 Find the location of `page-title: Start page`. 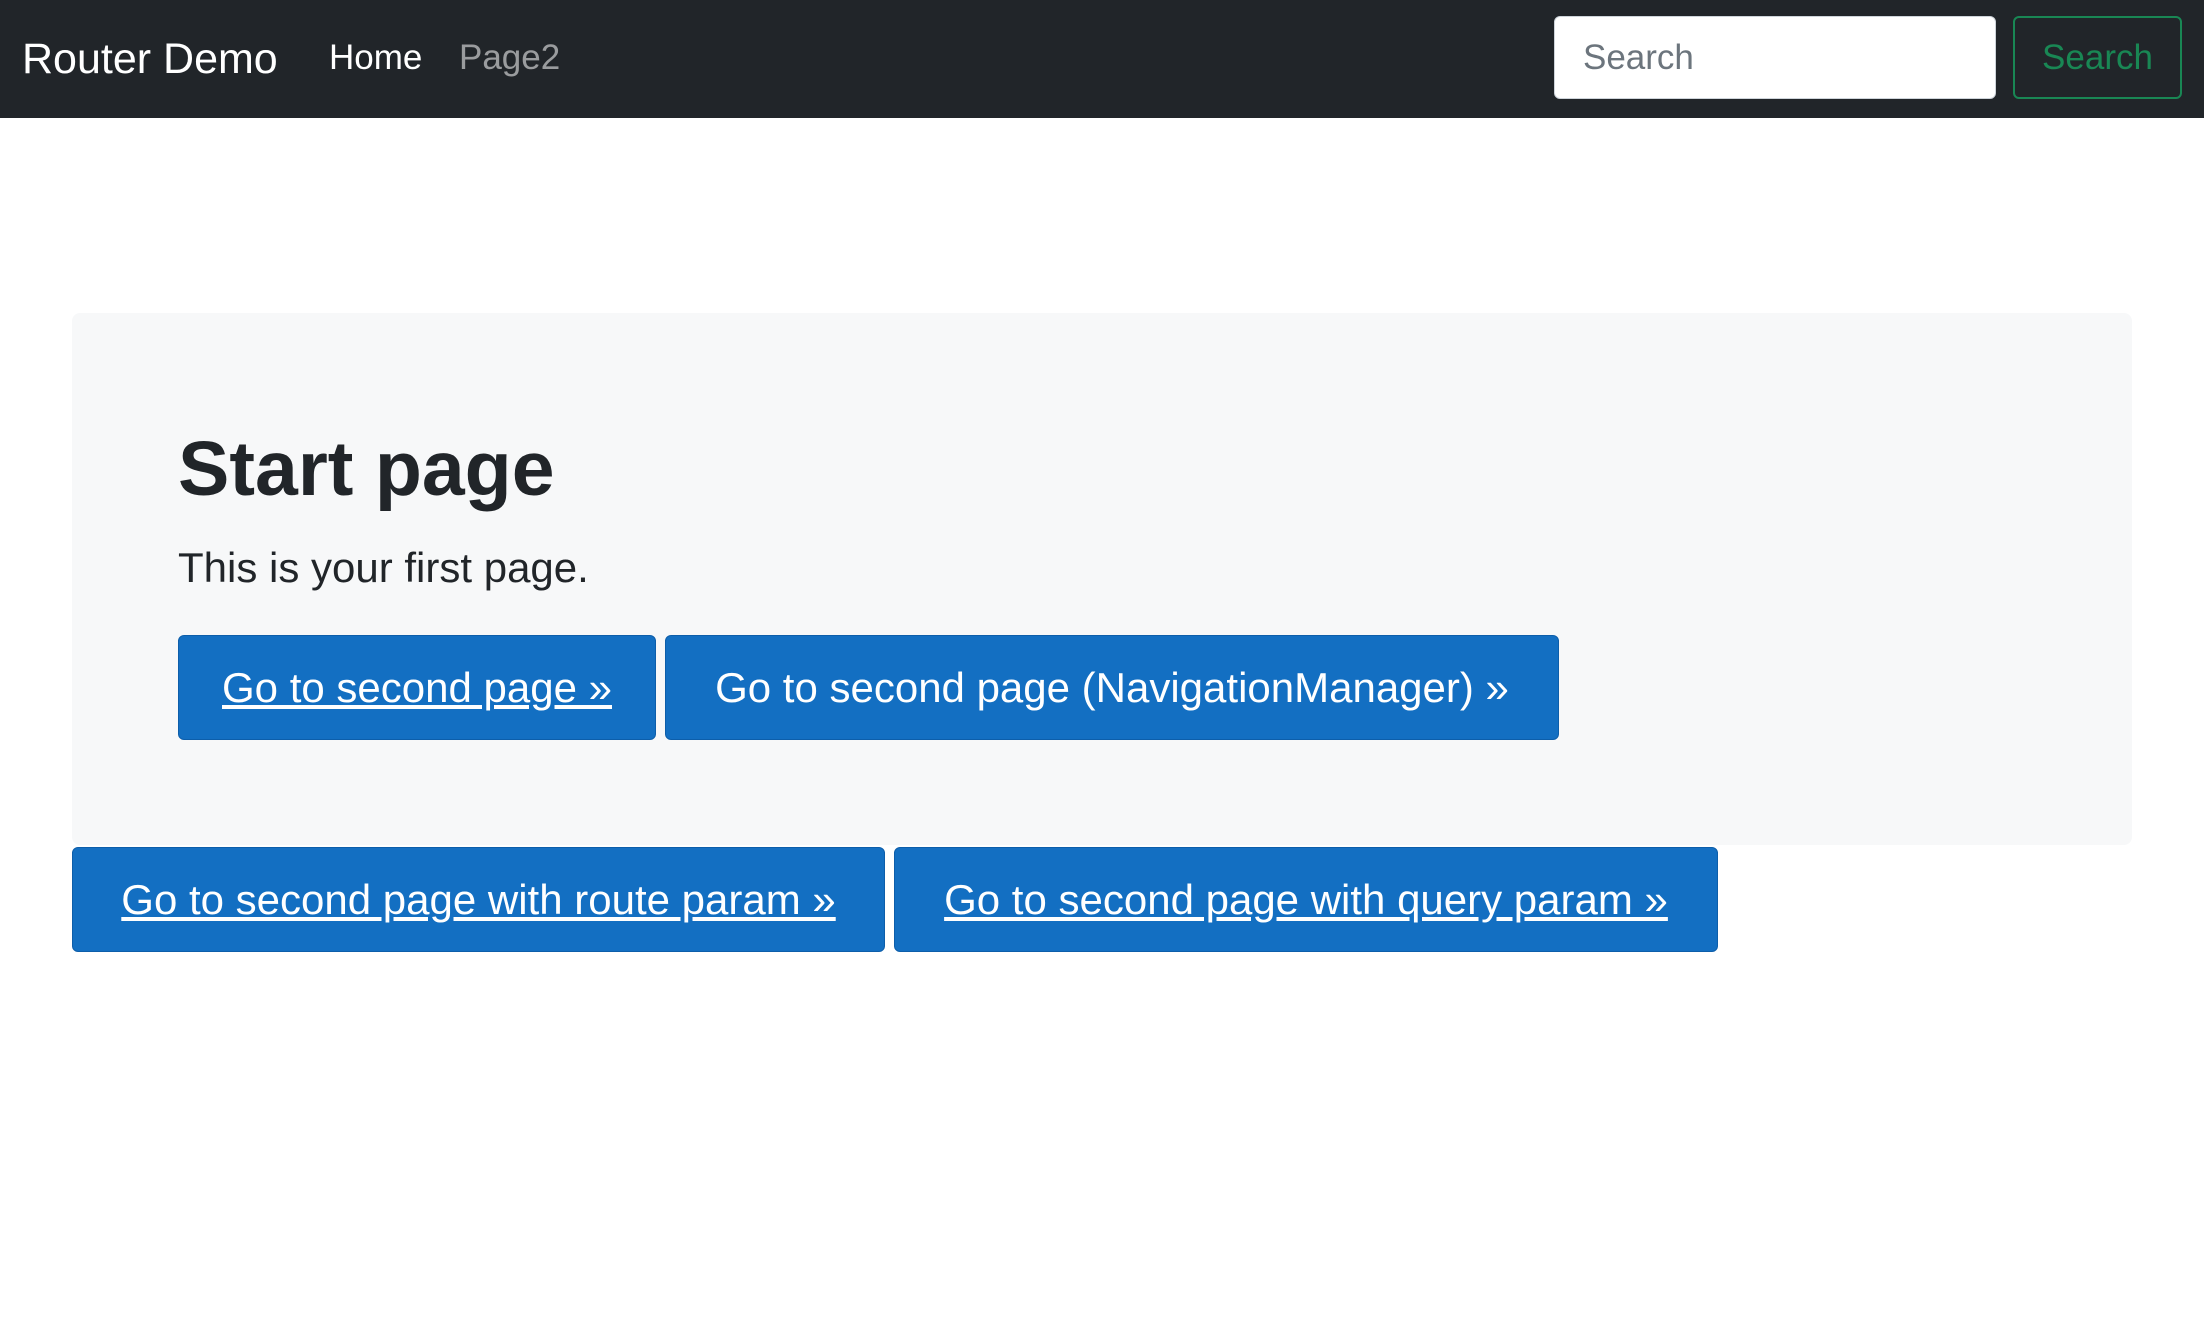

page-title: Start page is located at coordinates (366, 469).